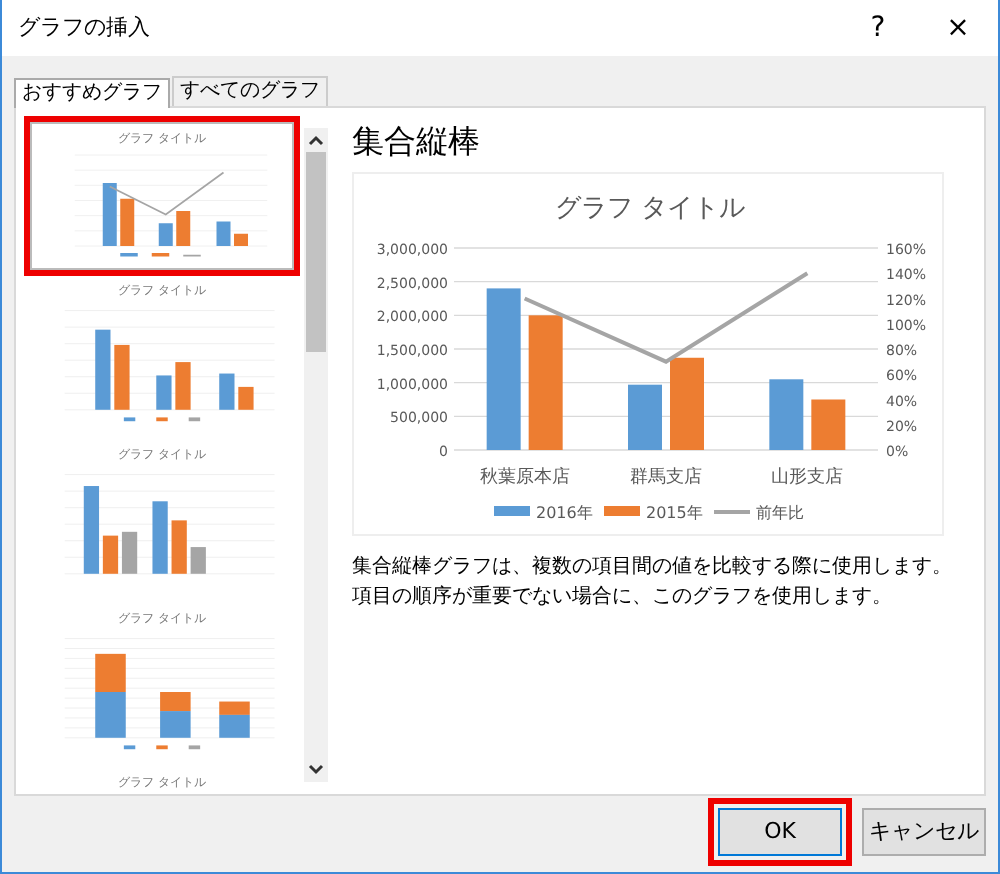  I want to click on tab: すべてのグラフ, so click(250, 91).